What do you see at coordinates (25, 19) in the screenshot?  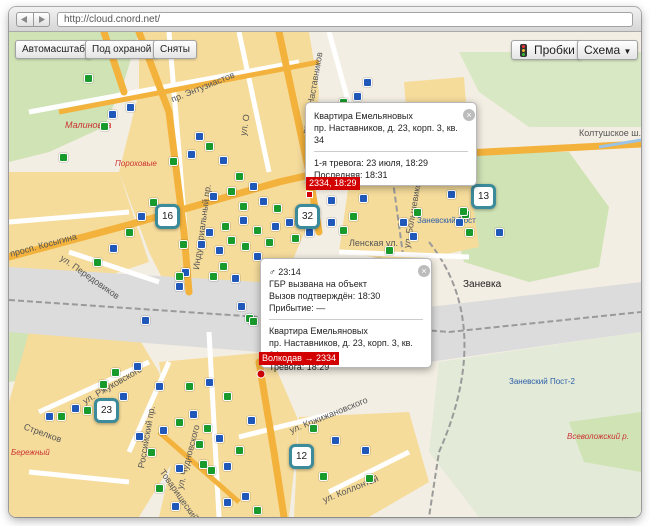 I see `back-arrow-icon` at bounding box center [25, 19].